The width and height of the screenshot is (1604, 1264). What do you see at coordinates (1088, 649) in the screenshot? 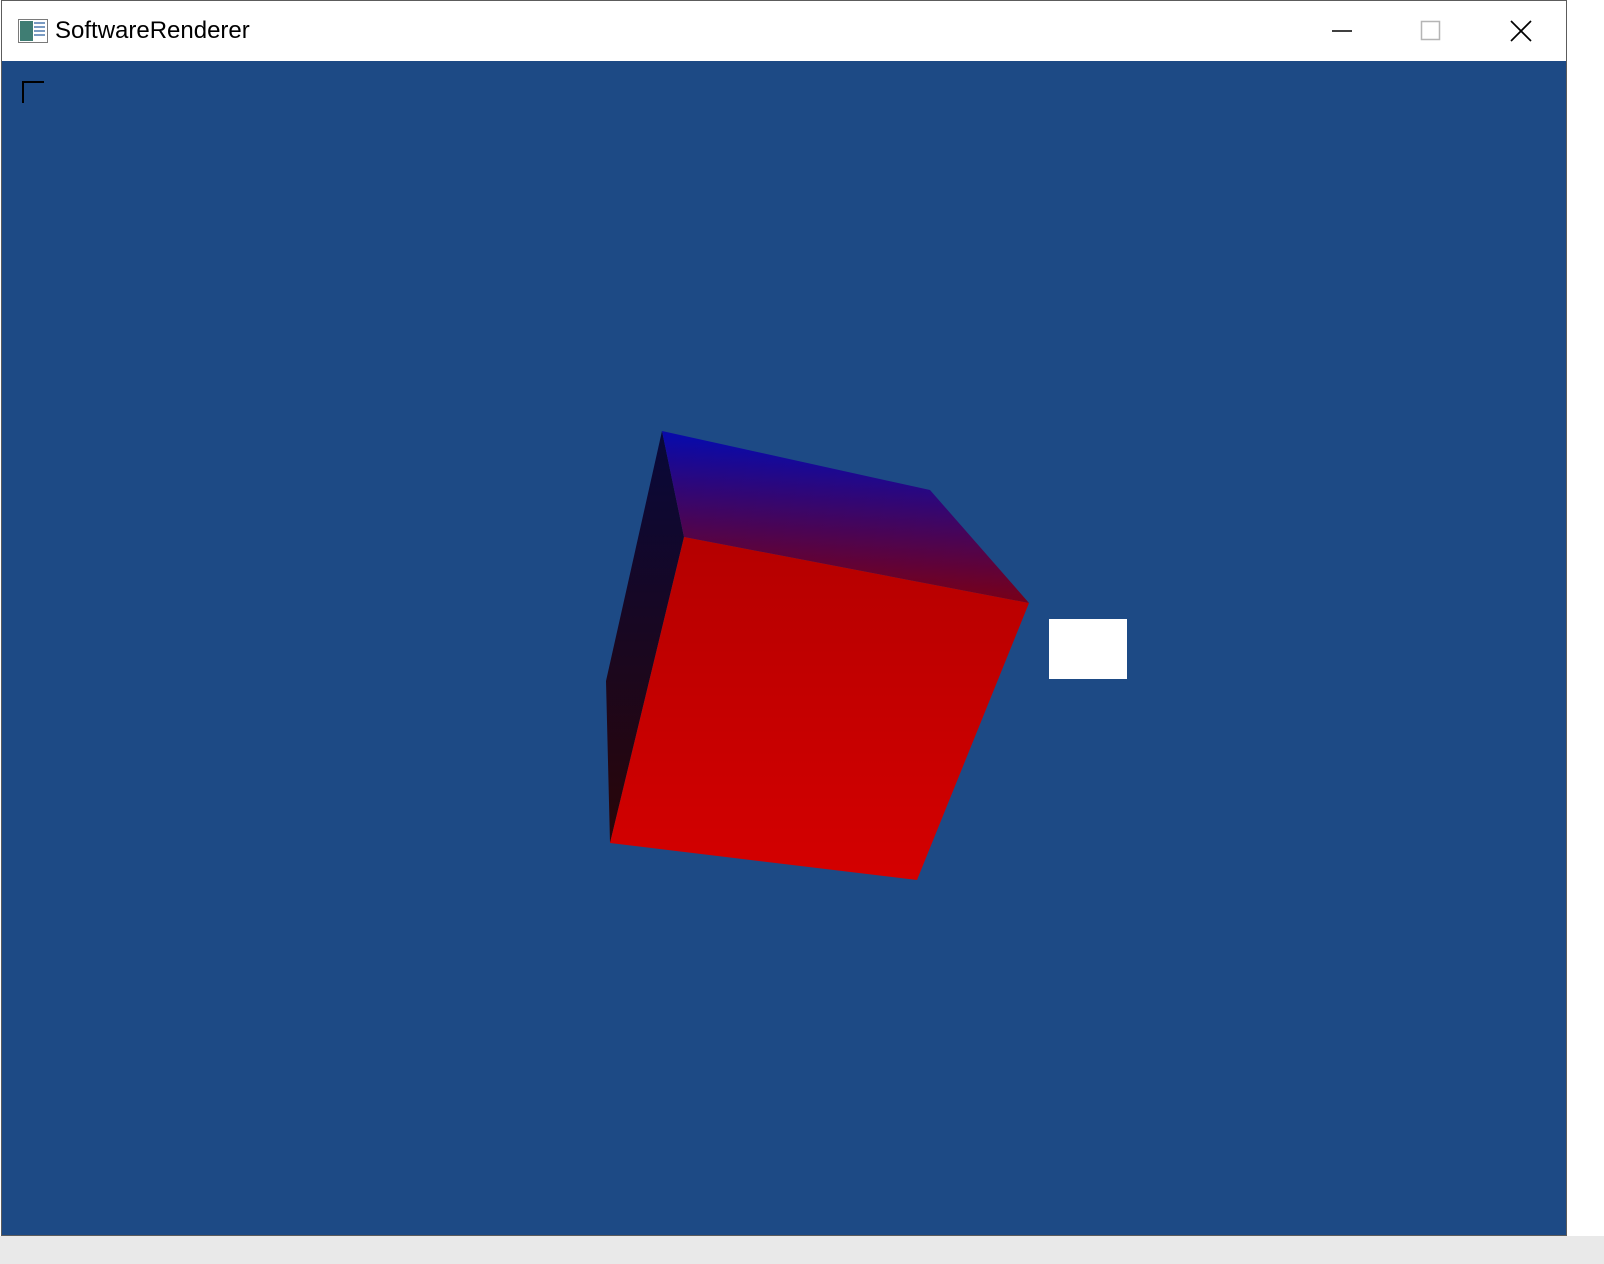
I see `light-marker` at bounding box center [1088, 649].